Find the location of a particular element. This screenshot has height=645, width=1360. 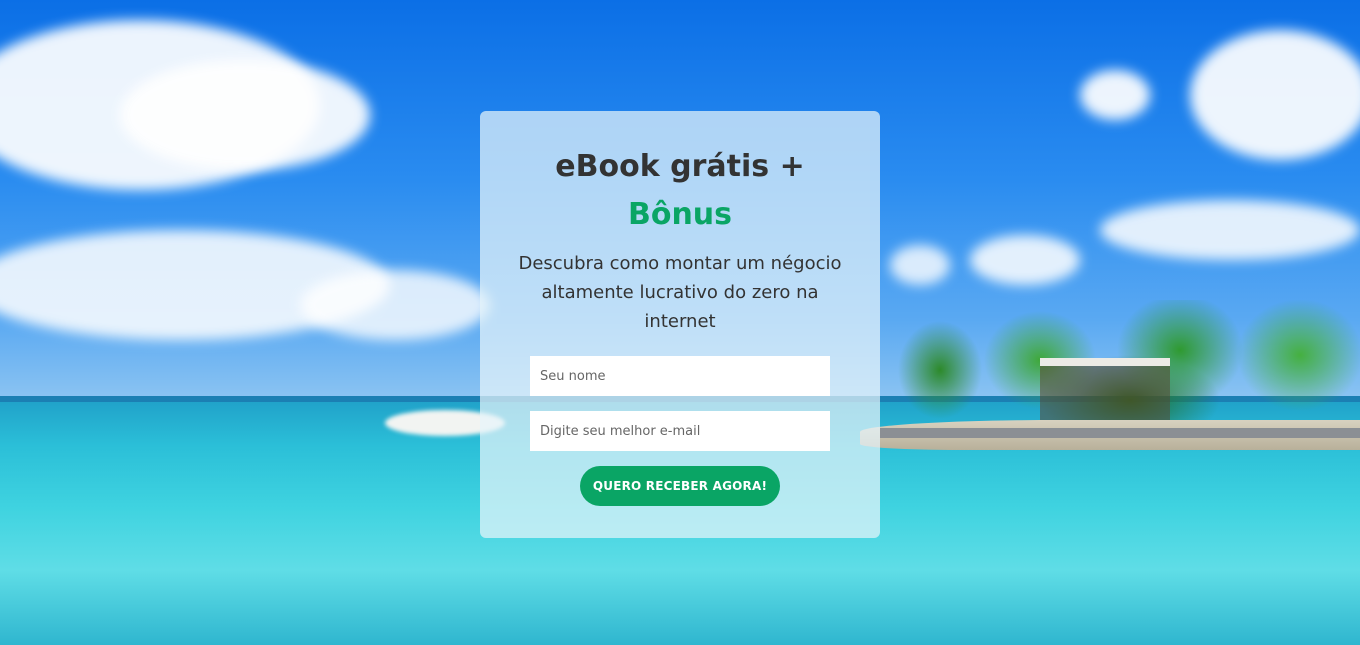

email-input is located at coordinates (680, 431).